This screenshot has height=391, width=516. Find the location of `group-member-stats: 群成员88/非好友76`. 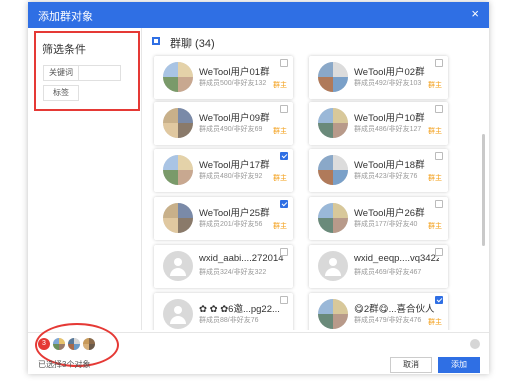

group-member-stats: 群成员88/非好友76 is located at coordinates (229, 320).